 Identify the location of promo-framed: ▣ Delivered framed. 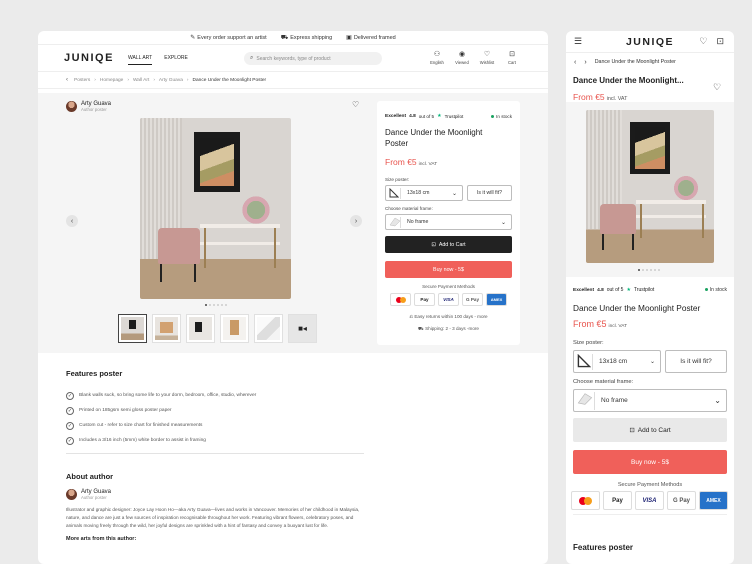
(371, 37).